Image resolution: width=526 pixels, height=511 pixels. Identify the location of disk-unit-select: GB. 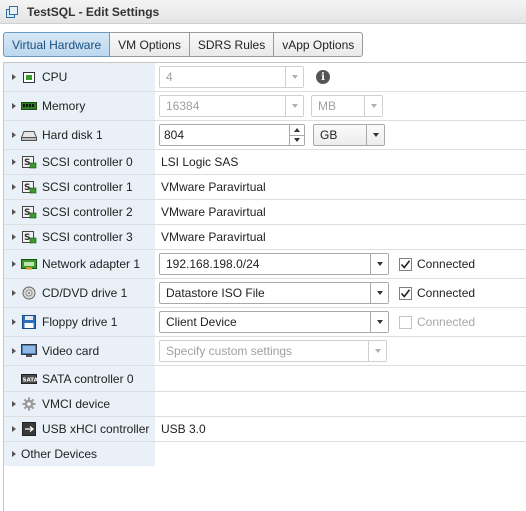
(349, 135).